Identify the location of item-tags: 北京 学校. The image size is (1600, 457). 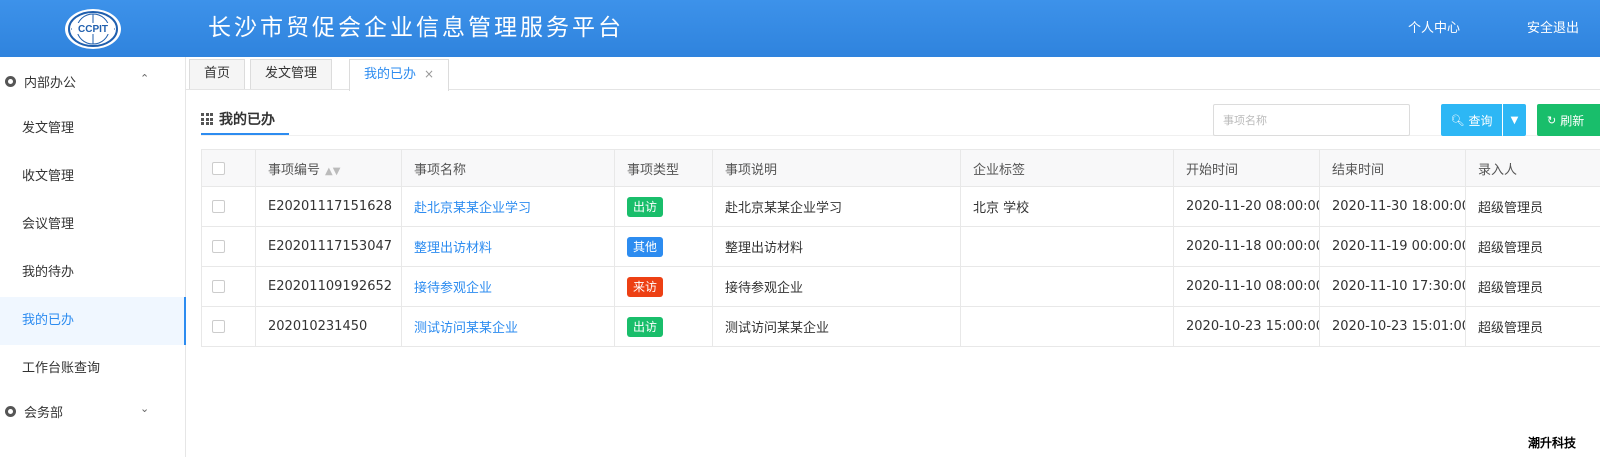
(1067, 206).